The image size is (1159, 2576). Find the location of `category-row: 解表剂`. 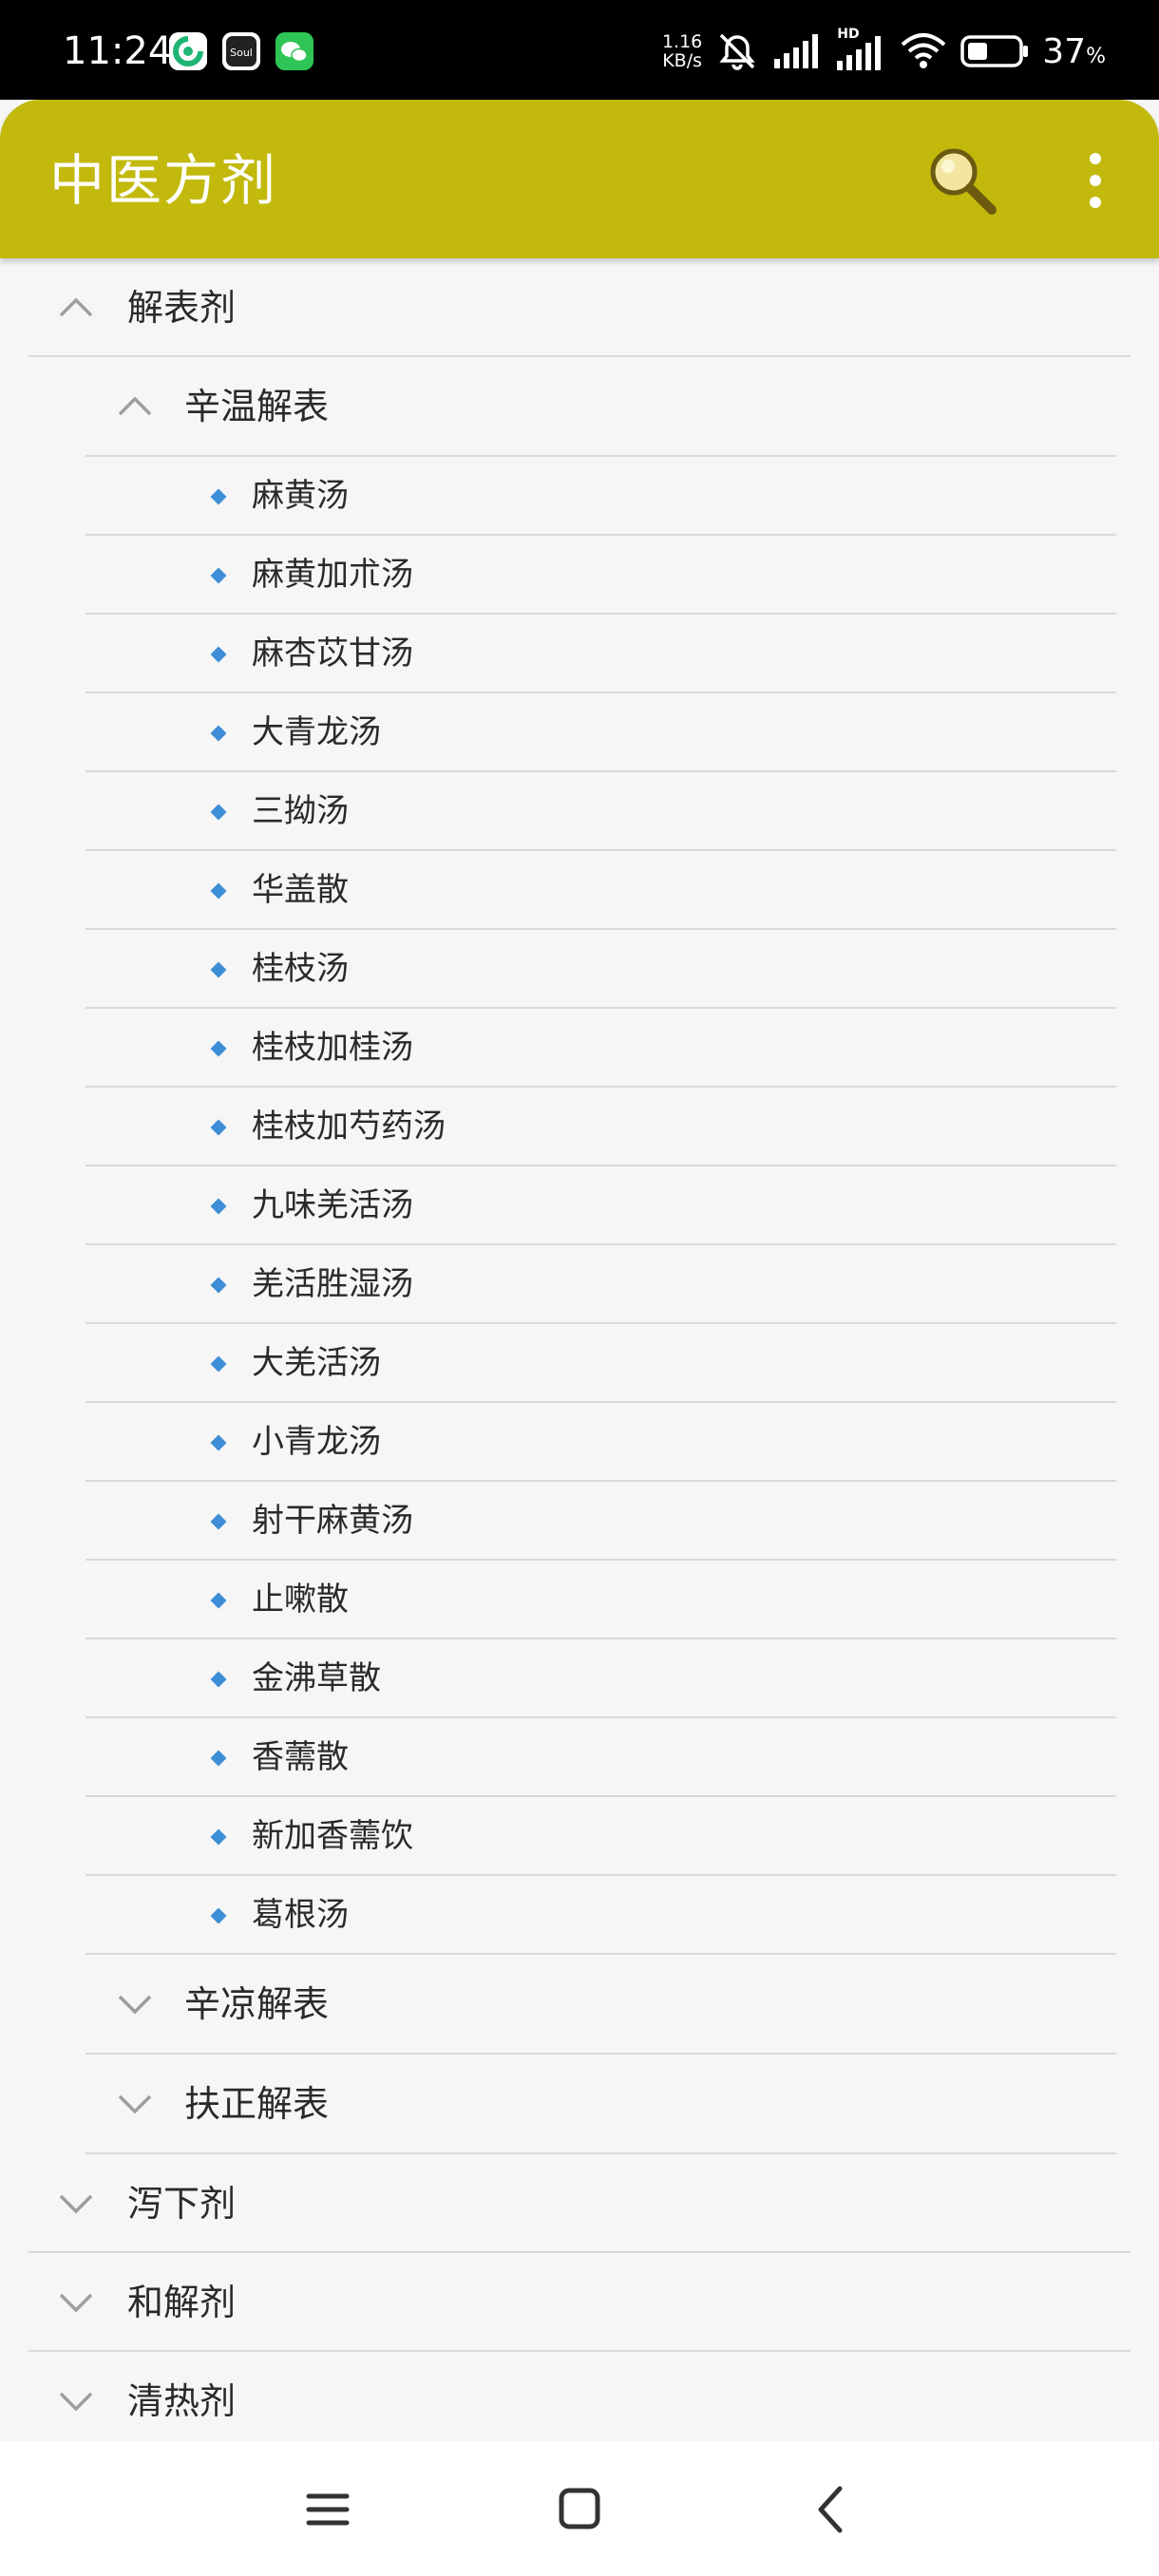

category-row: 解表剂 is located at coordinates (579, 307).